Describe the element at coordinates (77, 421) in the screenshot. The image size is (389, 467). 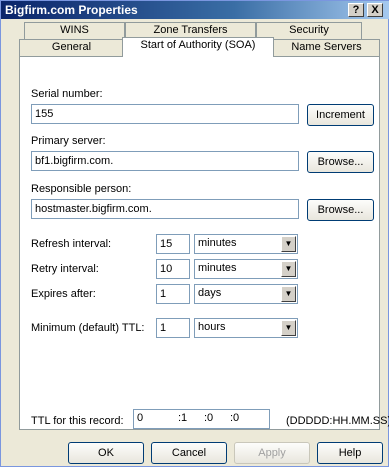
I see `record-ttl-label: TTL for this record:` at that location.